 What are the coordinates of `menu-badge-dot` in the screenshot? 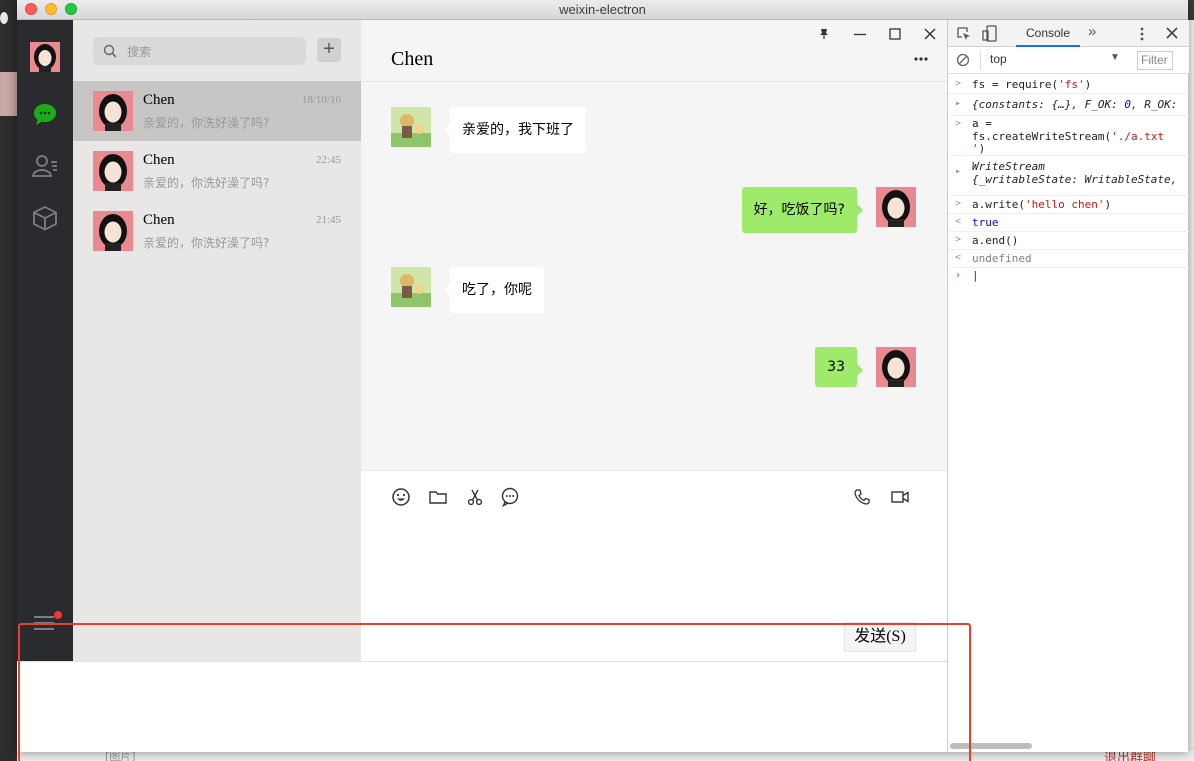 It's located at (58, 615).